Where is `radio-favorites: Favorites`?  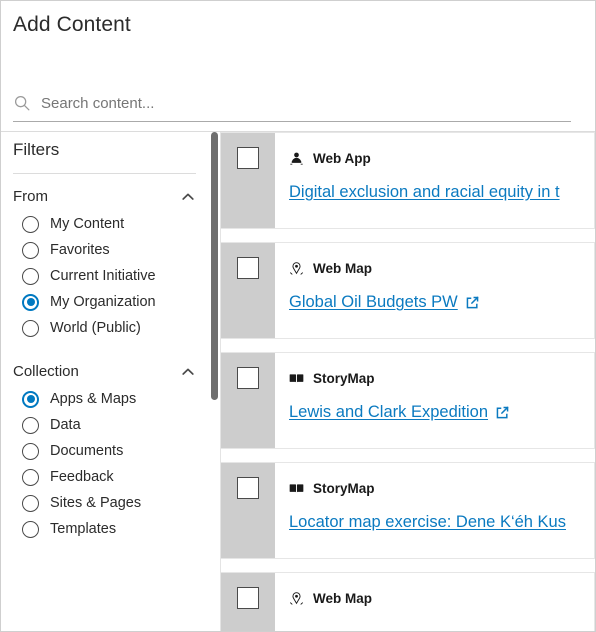 radio-favorites: Favorites is located at coordinates (109, 250).